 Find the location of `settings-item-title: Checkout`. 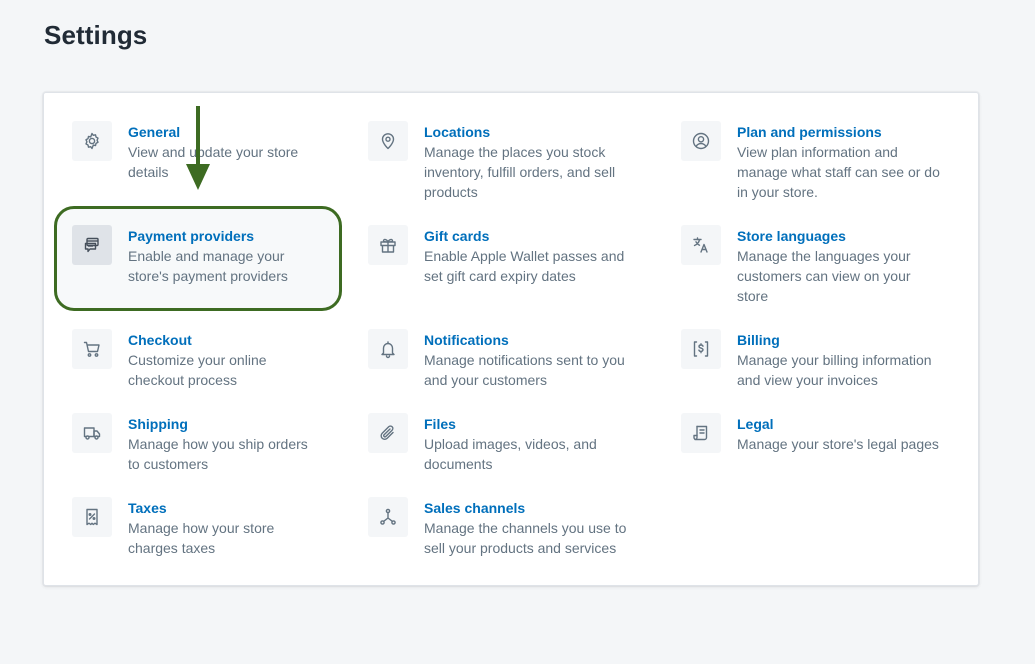

settings-item-title: Checkout is located at coordinates (160, 340).